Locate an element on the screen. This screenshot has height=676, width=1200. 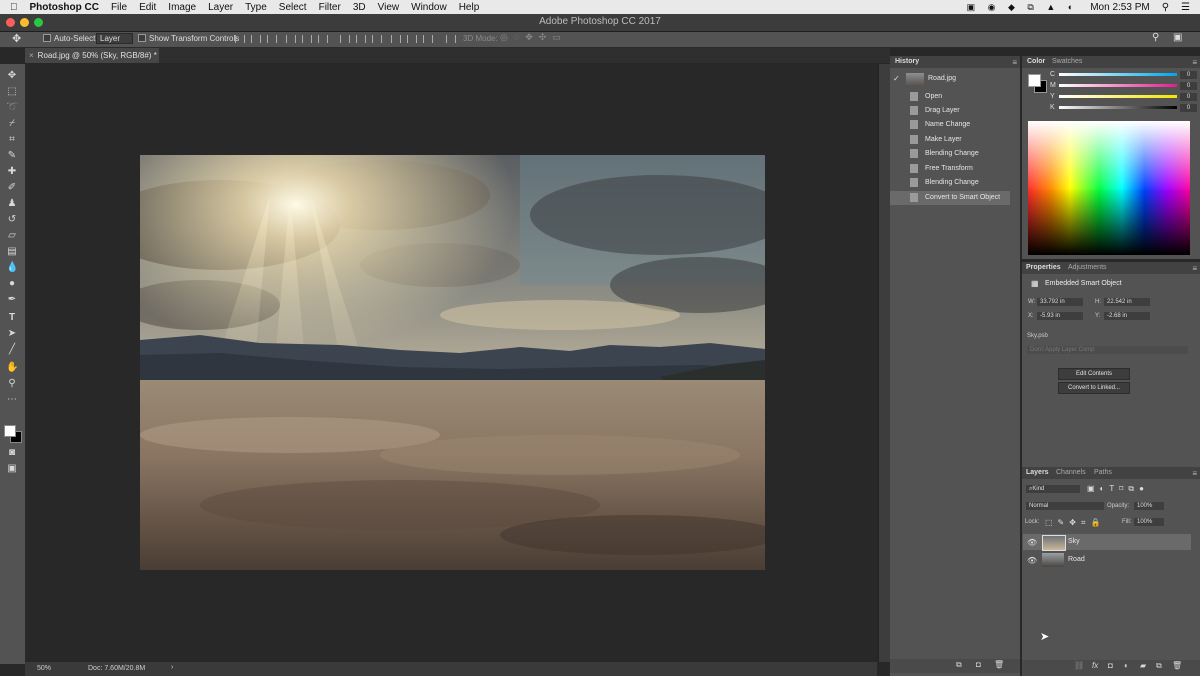
width-field: 33.792 in is located at coordinates (1060, 302).